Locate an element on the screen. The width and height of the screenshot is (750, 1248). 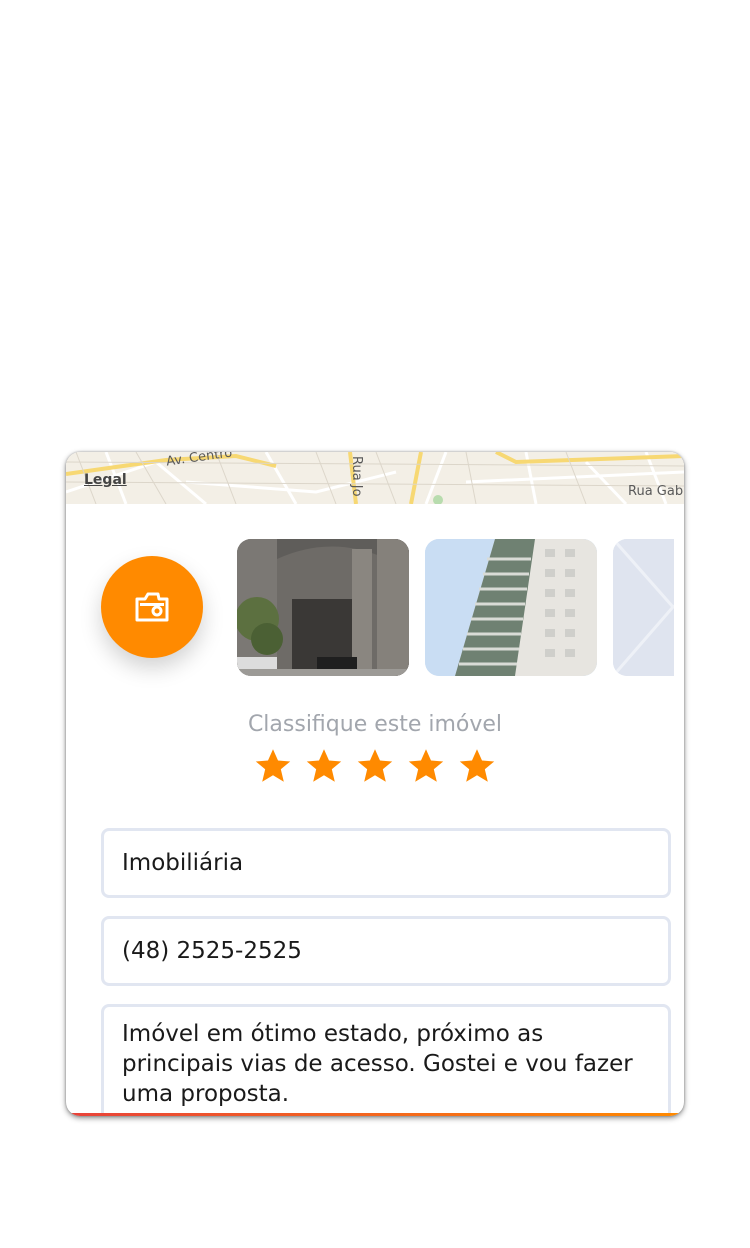
photo-gallery is located at coordinates (455, 608).